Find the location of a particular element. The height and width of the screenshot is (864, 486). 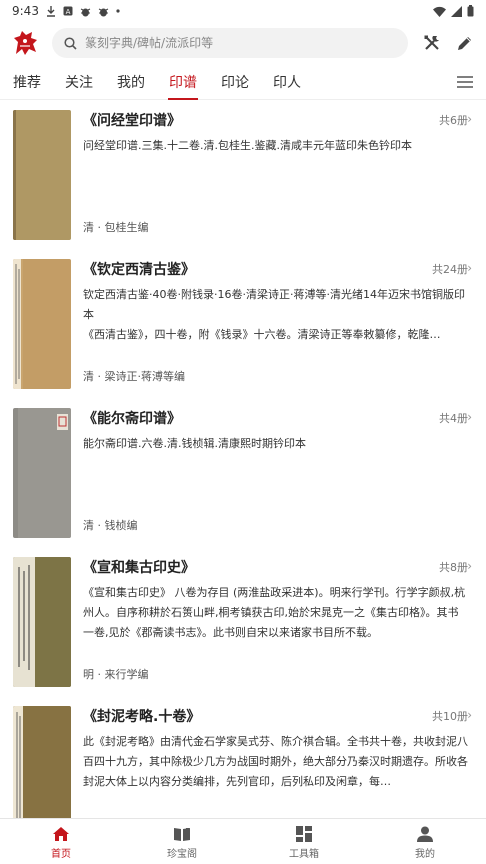

download-icon is located at coordinates (50, 11).